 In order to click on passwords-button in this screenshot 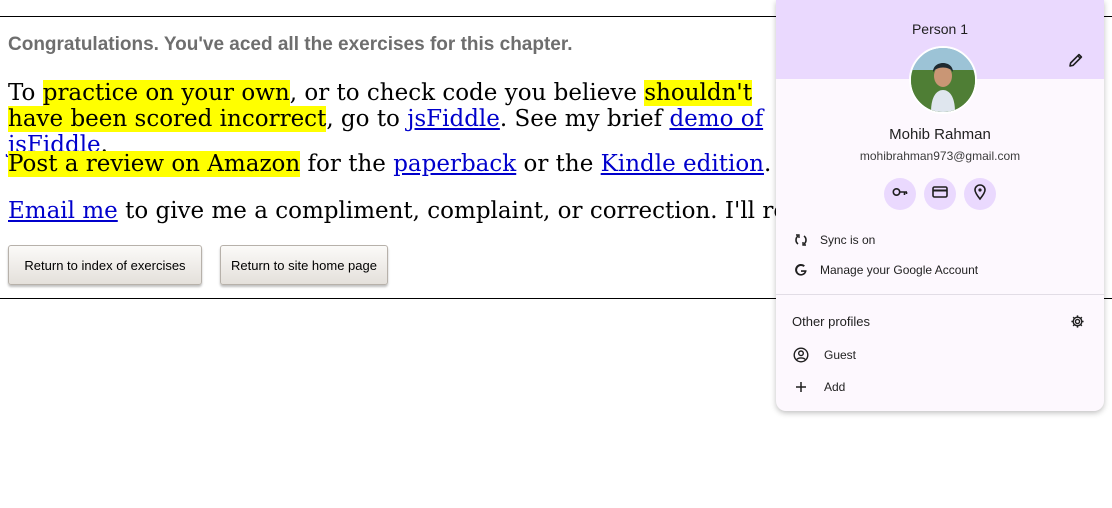, I will do `click(900, 194)`.